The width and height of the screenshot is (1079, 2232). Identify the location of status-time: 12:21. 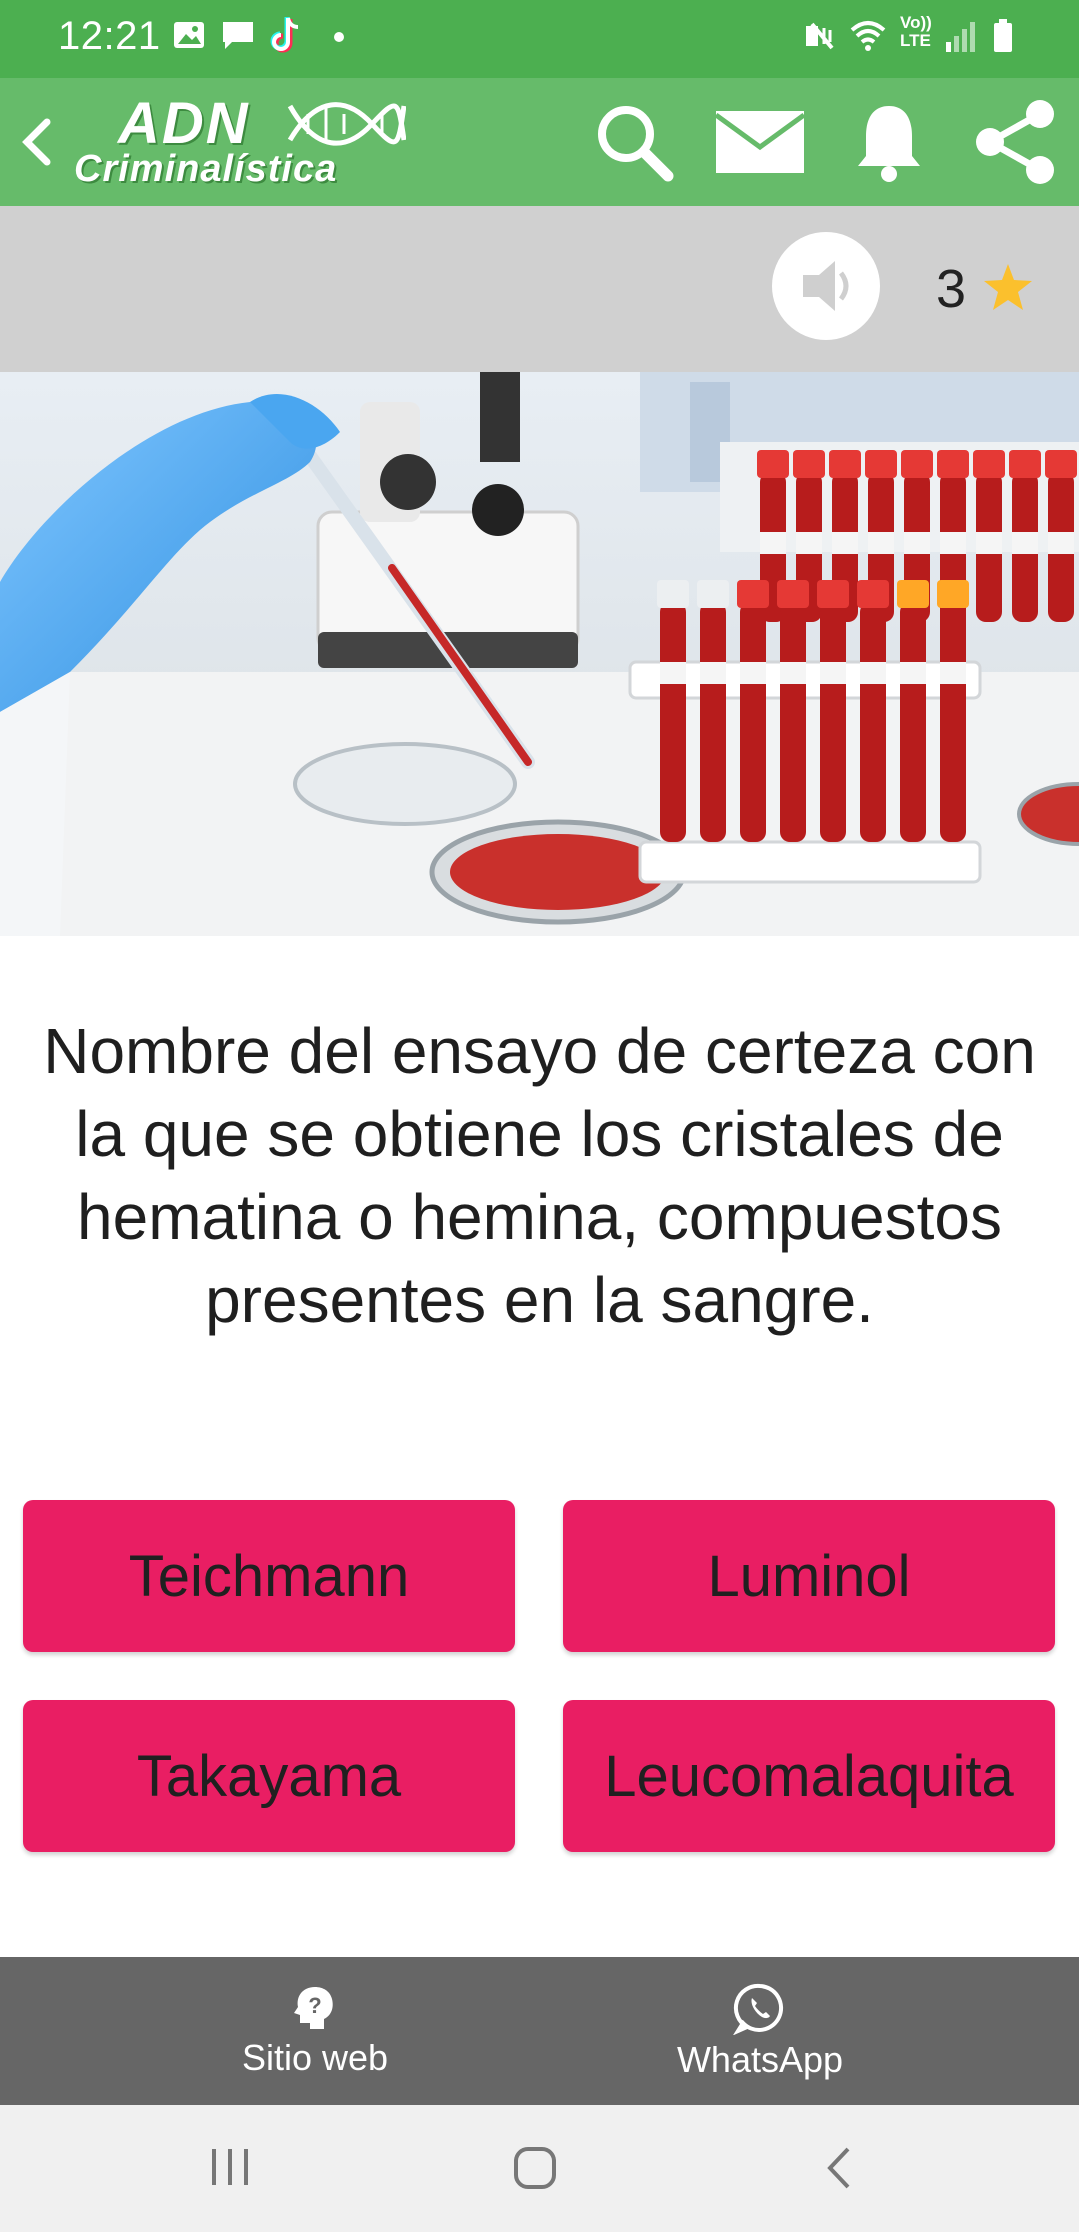
(109, 36).